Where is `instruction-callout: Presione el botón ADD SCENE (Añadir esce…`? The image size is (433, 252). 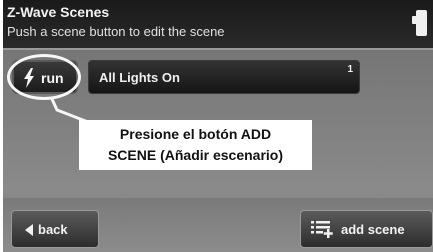 instruction-callout: Presione el botón ADD SCENE (Añadir esce… is located at coordinates (195, 145).